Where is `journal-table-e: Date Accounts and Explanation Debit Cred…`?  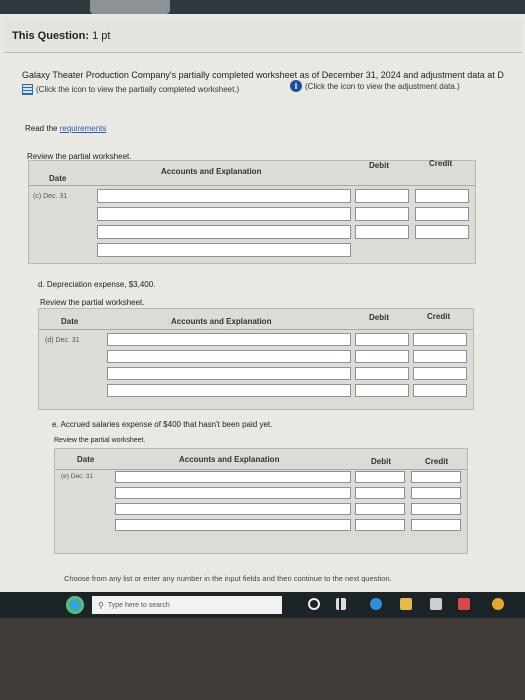 journal-table-e: Date Accounts and Explanation Debit Cred… is located at coordinates (261, 501).